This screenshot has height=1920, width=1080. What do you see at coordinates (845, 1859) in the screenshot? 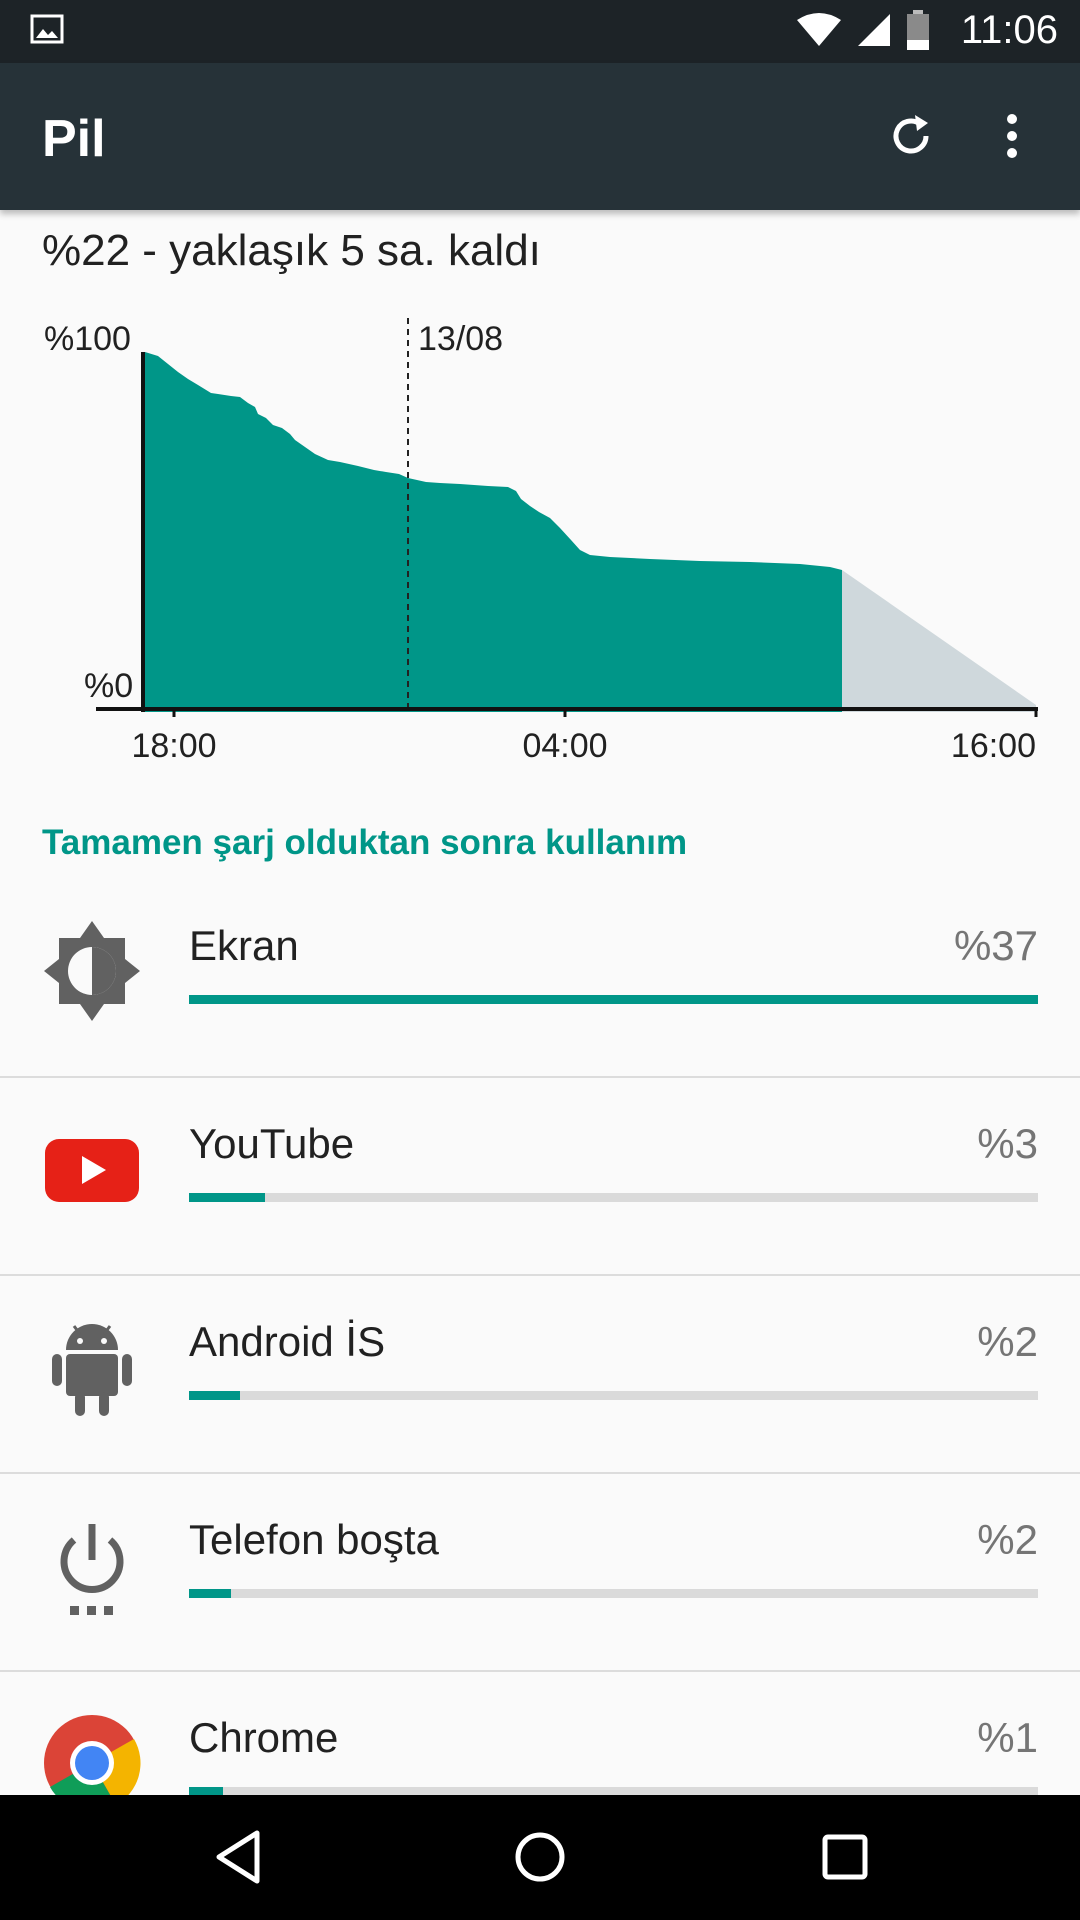
I see `recents-icon` at bounding box center [845, 1859].